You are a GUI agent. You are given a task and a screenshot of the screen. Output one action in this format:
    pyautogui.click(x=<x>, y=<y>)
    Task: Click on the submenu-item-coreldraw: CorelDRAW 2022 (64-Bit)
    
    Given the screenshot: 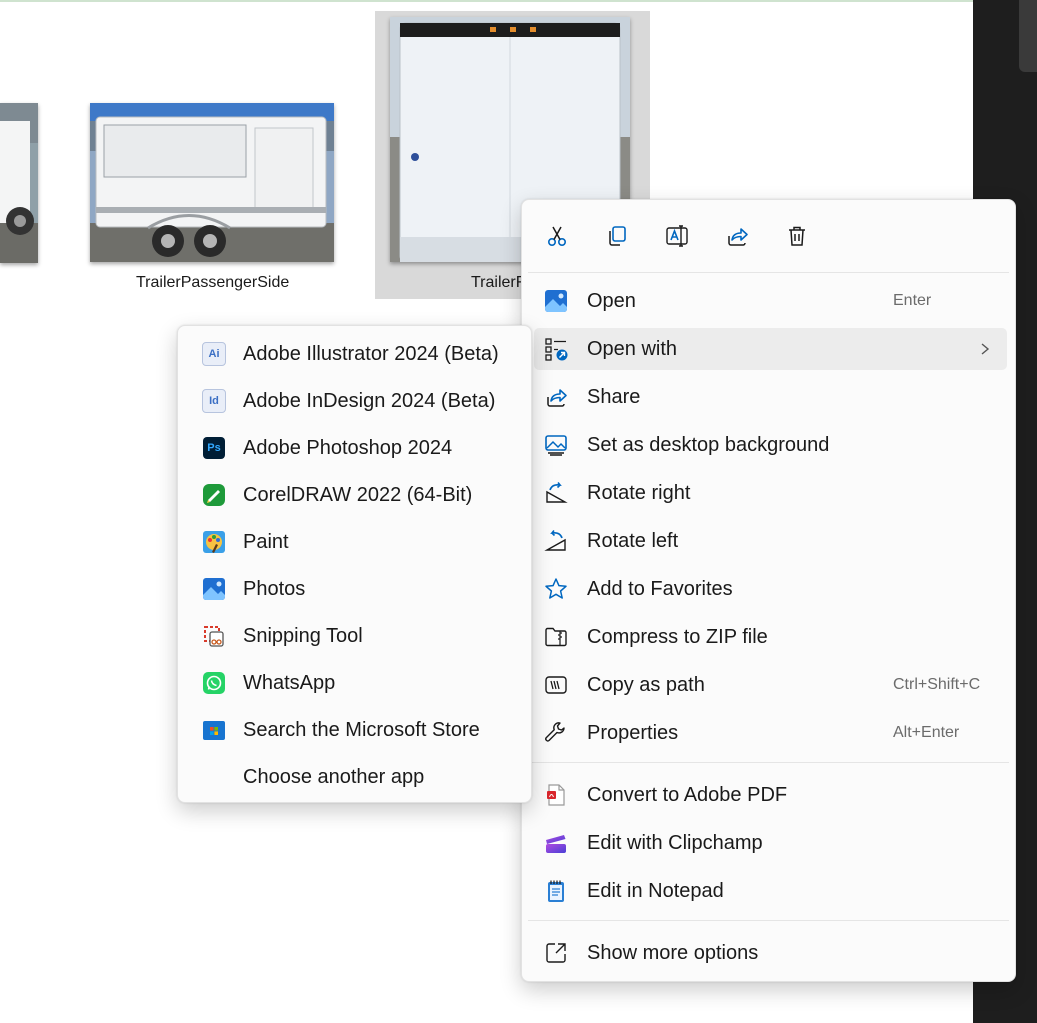 What is the action you would take?
    pyautogui.click(x=355, y=495)
    